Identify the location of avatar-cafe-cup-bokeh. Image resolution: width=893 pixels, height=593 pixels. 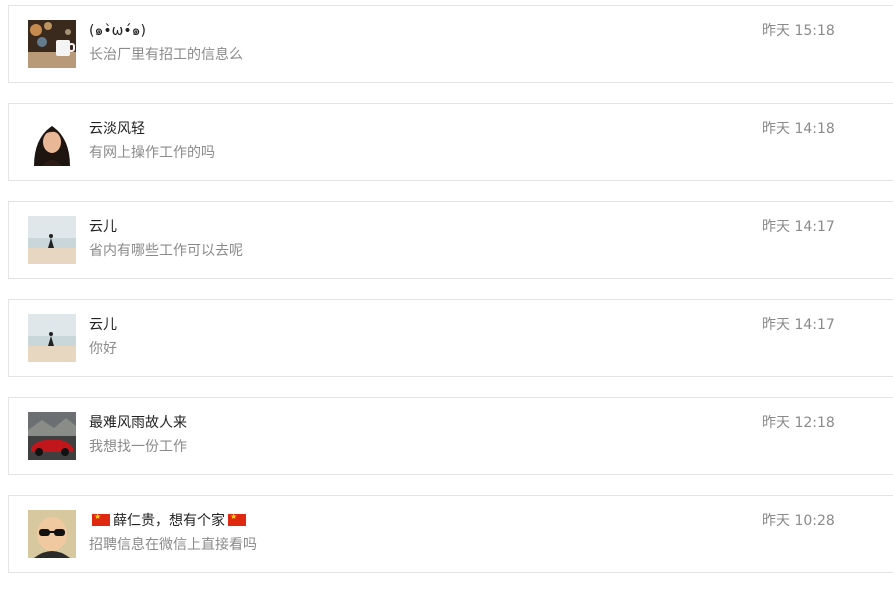
(52, 44).